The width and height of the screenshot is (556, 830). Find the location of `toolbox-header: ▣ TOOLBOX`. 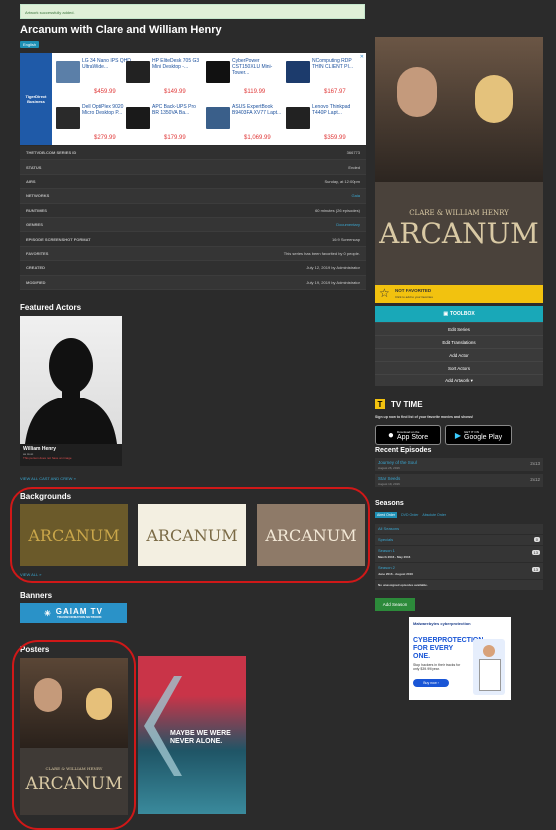

toolbox-header: ▣ TOOLBOX is located at coordinates (459, 314).